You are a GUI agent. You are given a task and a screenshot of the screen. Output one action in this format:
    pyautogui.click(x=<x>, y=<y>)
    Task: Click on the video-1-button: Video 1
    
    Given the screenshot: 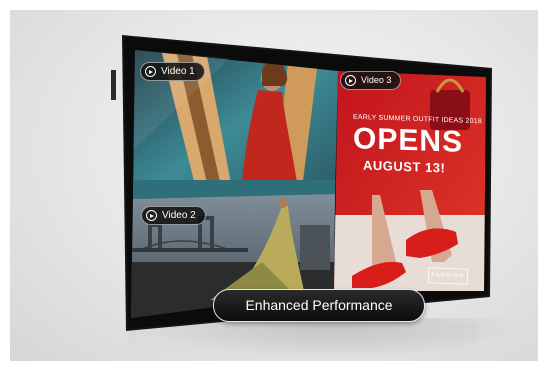 What is the action you would take?
    pyautogui.click(x=172, y=71)
    